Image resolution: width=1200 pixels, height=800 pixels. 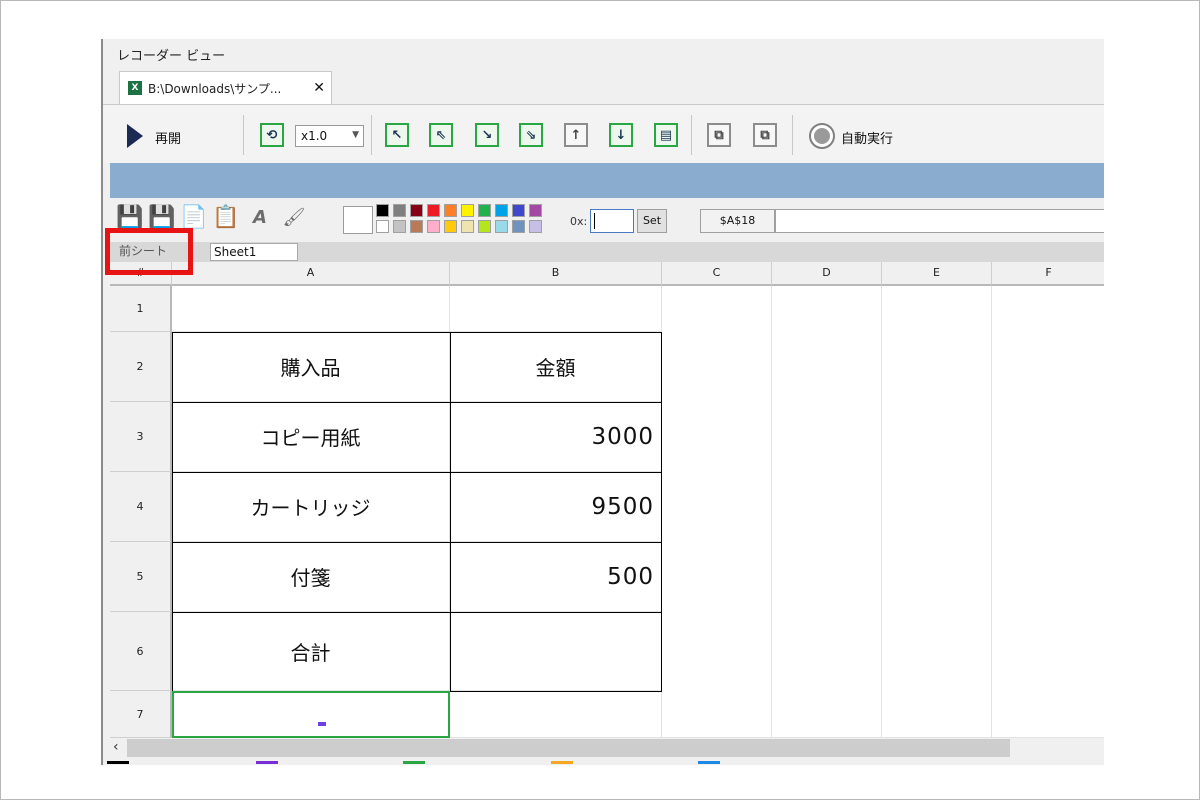 What do you see at coordinates (556, 714) in the screenshot?
I see `cell-b7` at bounding box center [556, 714].